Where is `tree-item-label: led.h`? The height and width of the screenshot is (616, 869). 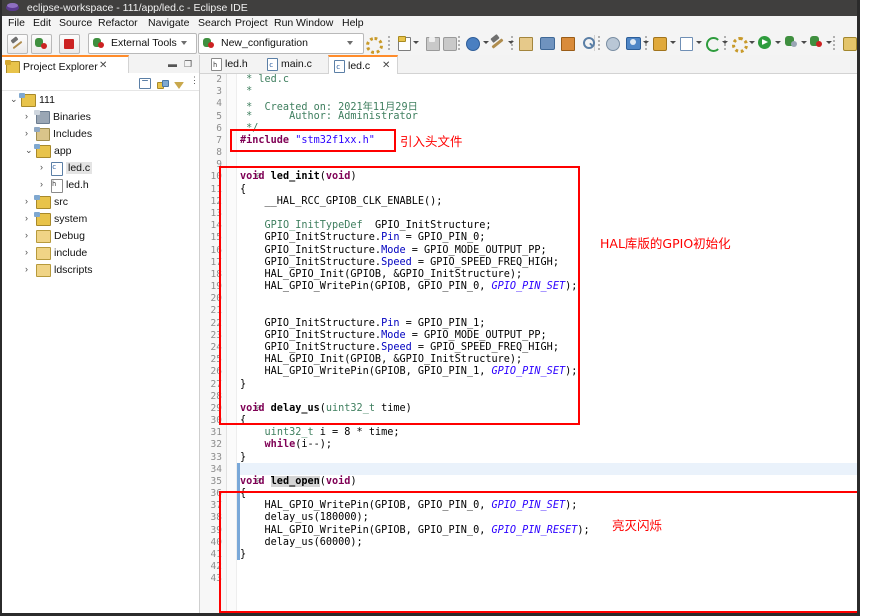 tree-item-label: led.h is located at coordinates (77, 185).